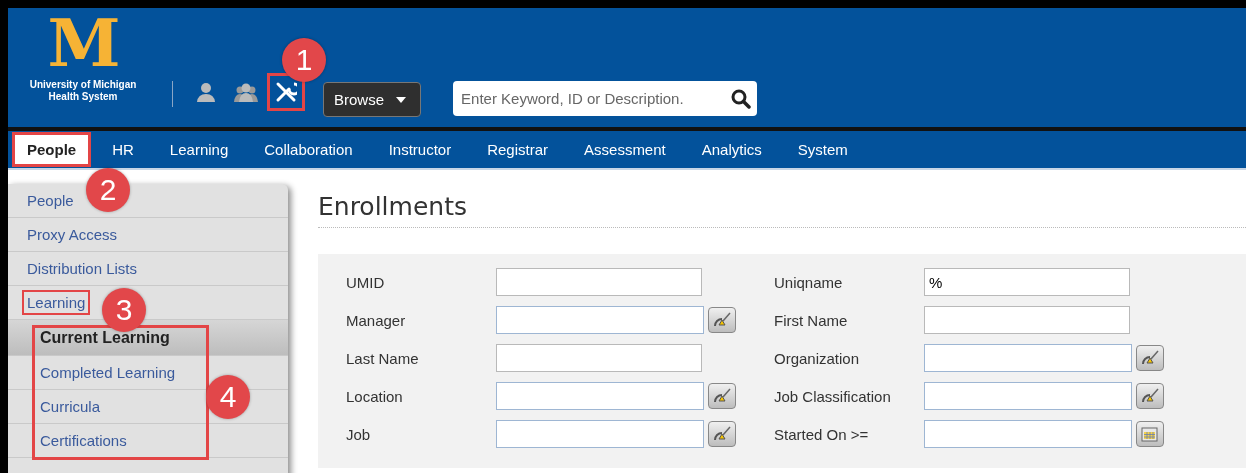 This screenshot has height=473, width=1246. What do you see at coordinates (822, 434) in the screenshot?
I see `field-label: Started On >=` at bounding box center [822, 434].